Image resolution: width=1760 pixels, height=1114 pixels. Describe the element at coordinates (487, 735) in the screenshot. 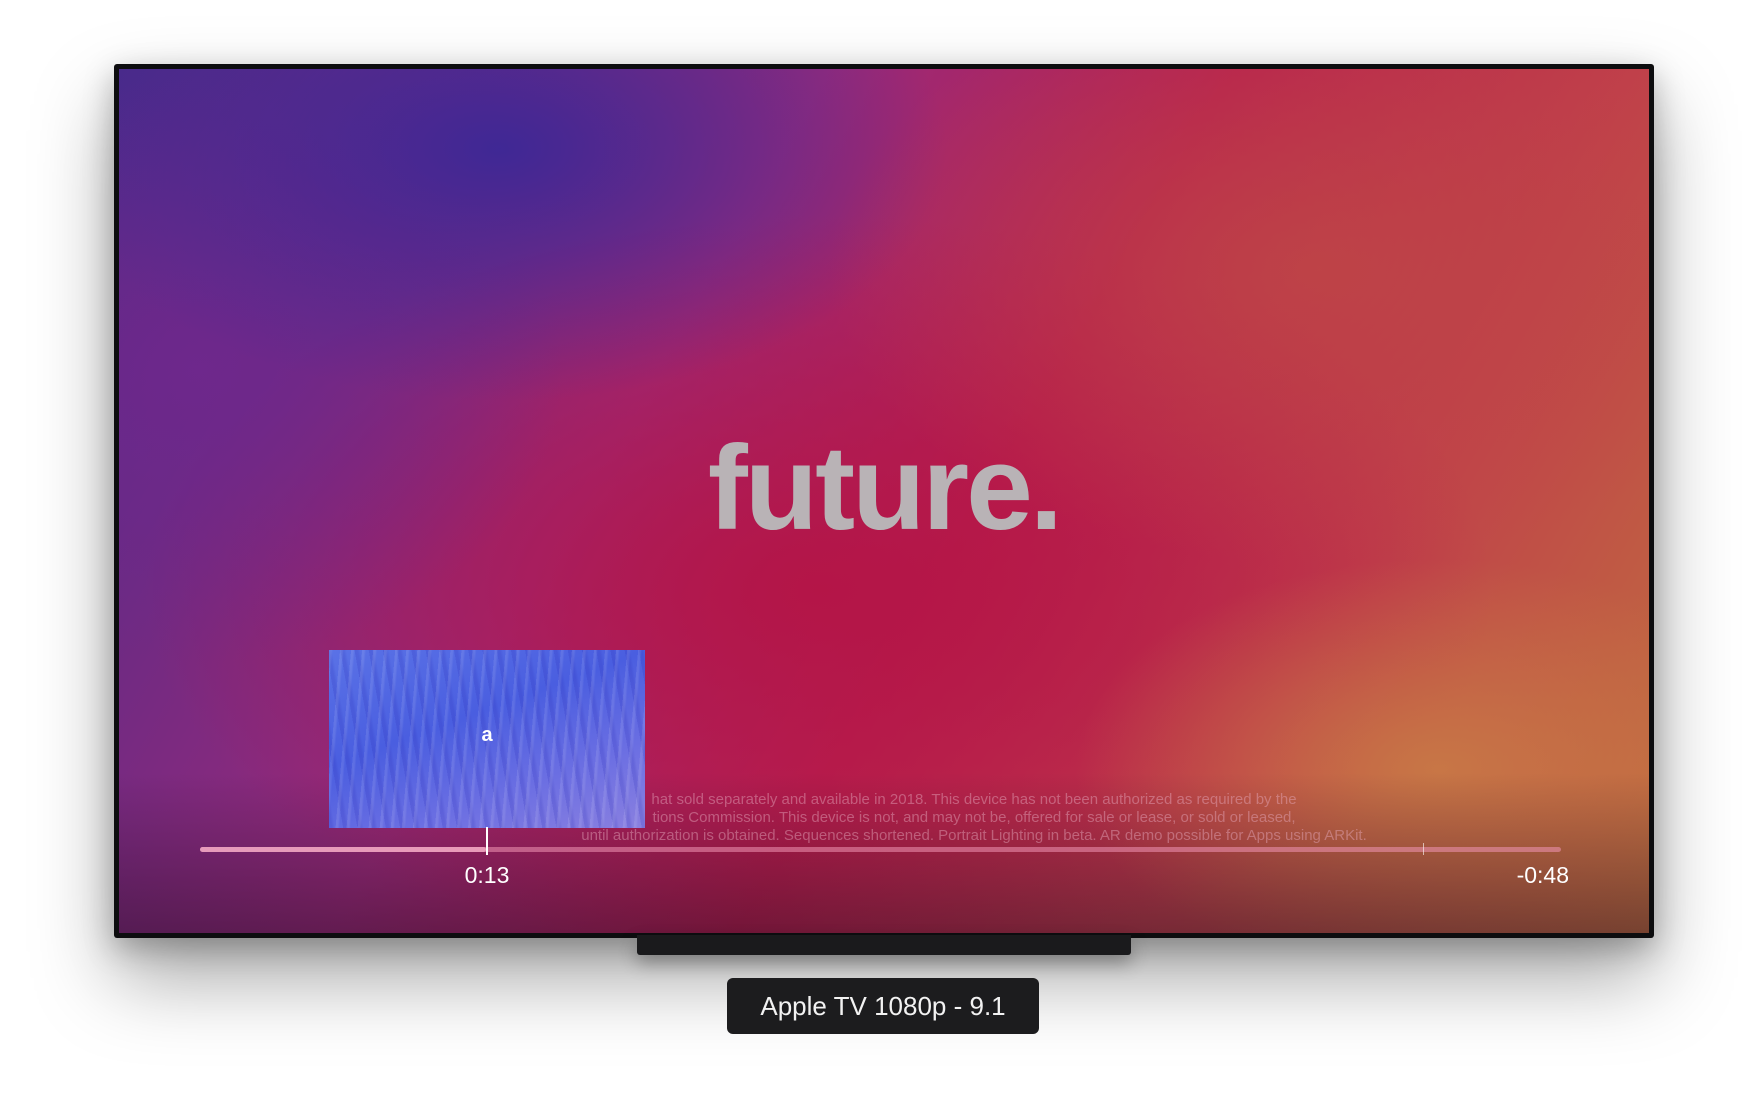

I see `thumbnail-label: a` at that location.